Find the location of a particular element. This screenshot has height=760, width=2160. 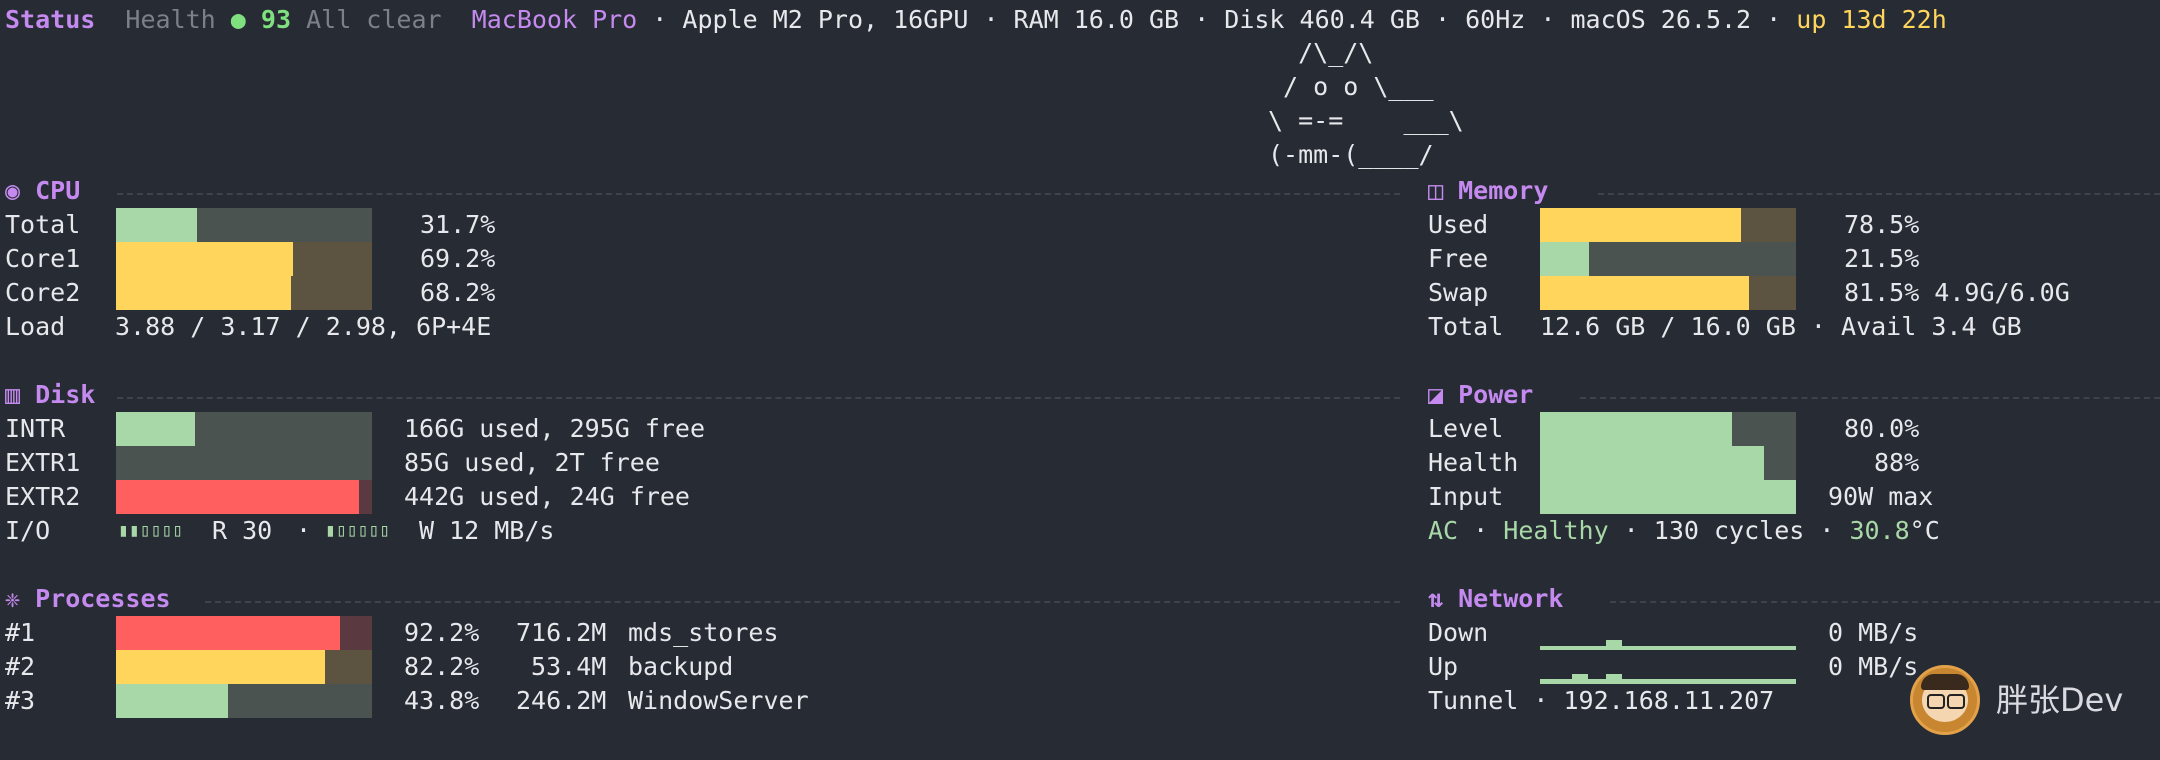

memory-row-value: 21.5% is located at coordinates (1882, 258).